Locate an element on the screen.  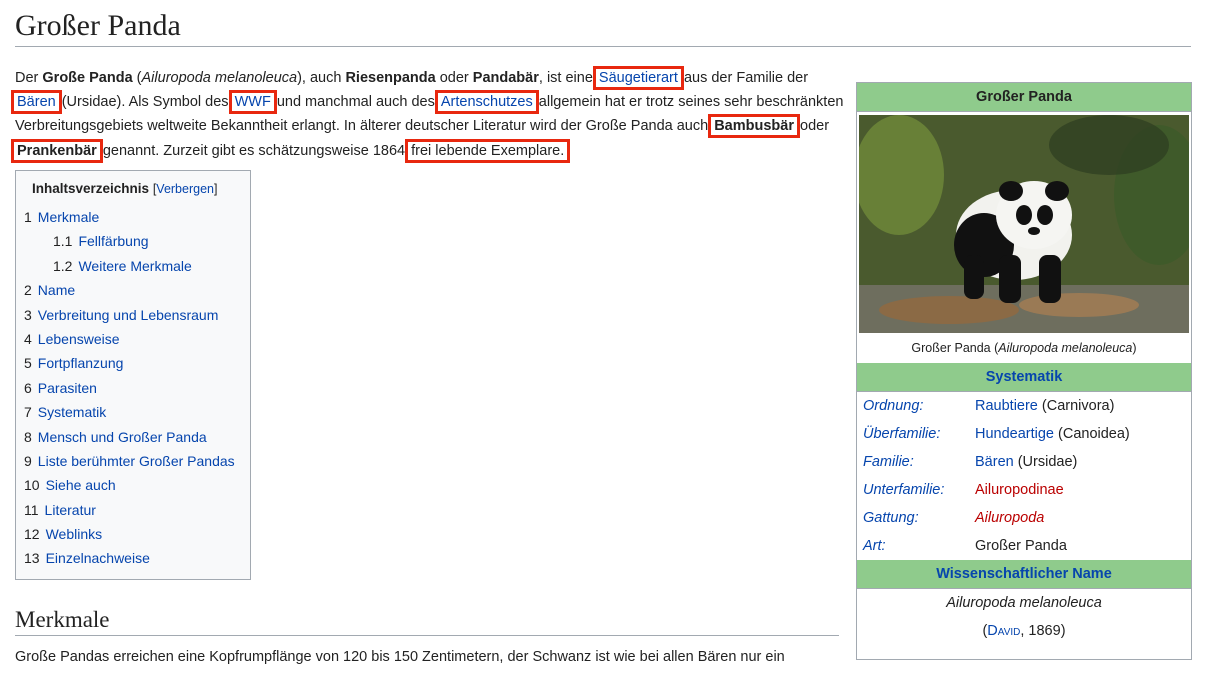
toc-link: Verbreitung und Lebensraum is located at coordinates (128, 315).